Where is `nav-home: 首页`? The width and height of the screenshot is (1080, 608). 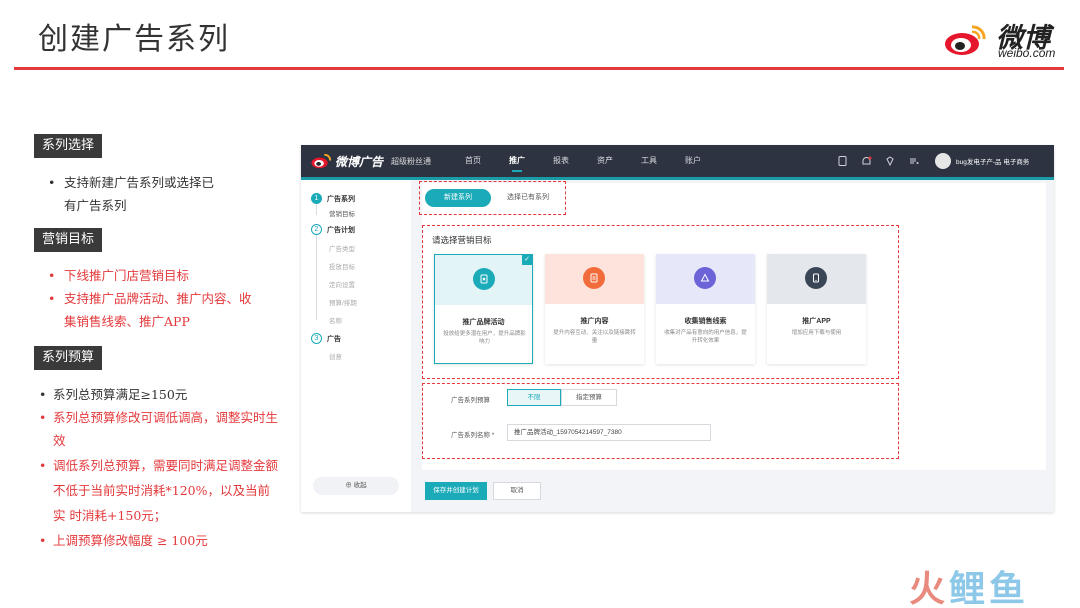 nav-home: 首页 is located at coordinates (473, 161).